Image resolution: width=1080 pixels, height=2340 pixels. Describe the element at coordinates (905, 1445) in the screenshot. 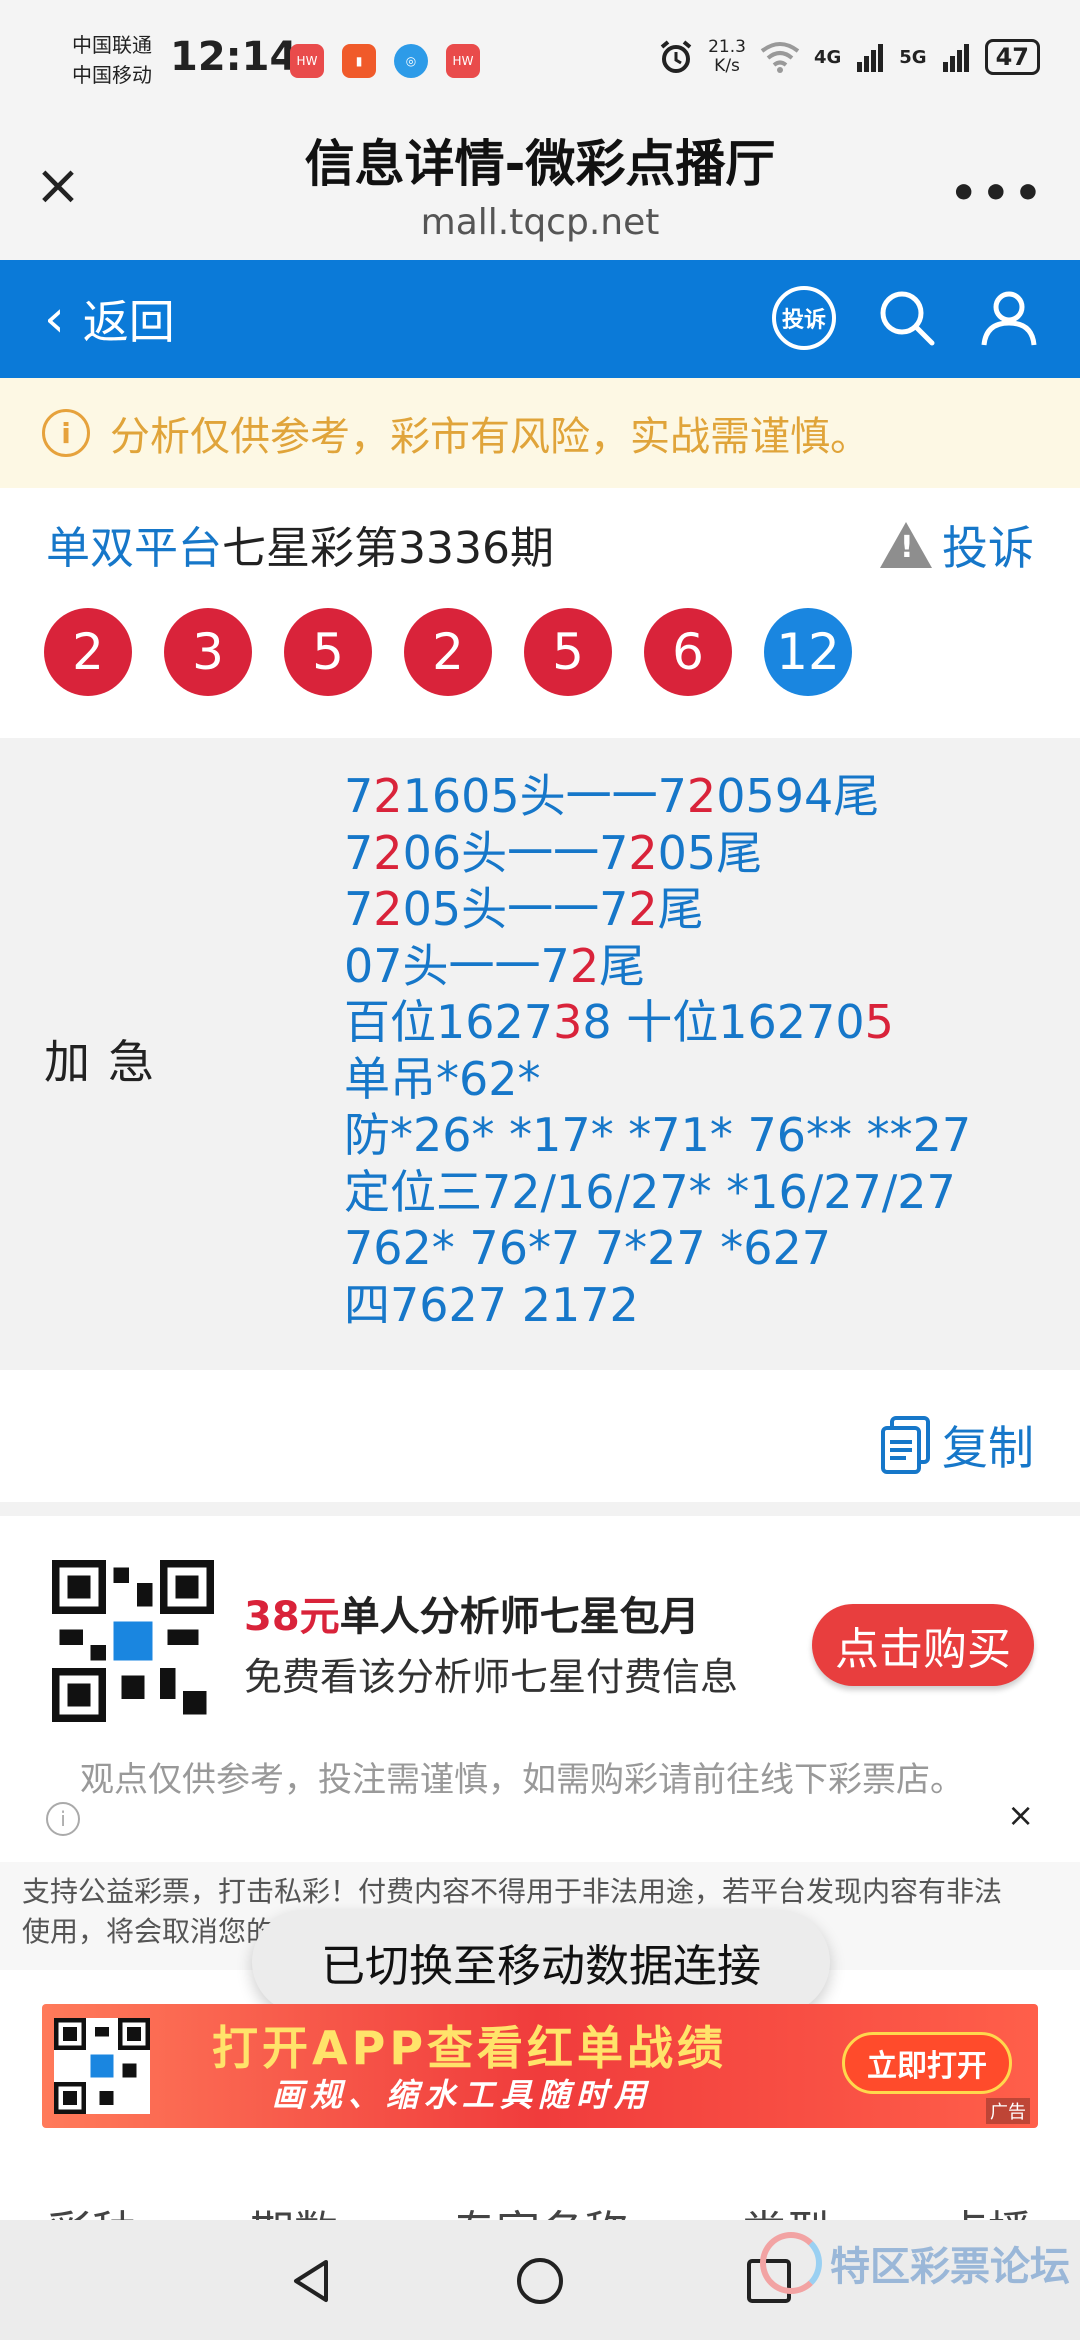

I see `copy-icon` at that location.